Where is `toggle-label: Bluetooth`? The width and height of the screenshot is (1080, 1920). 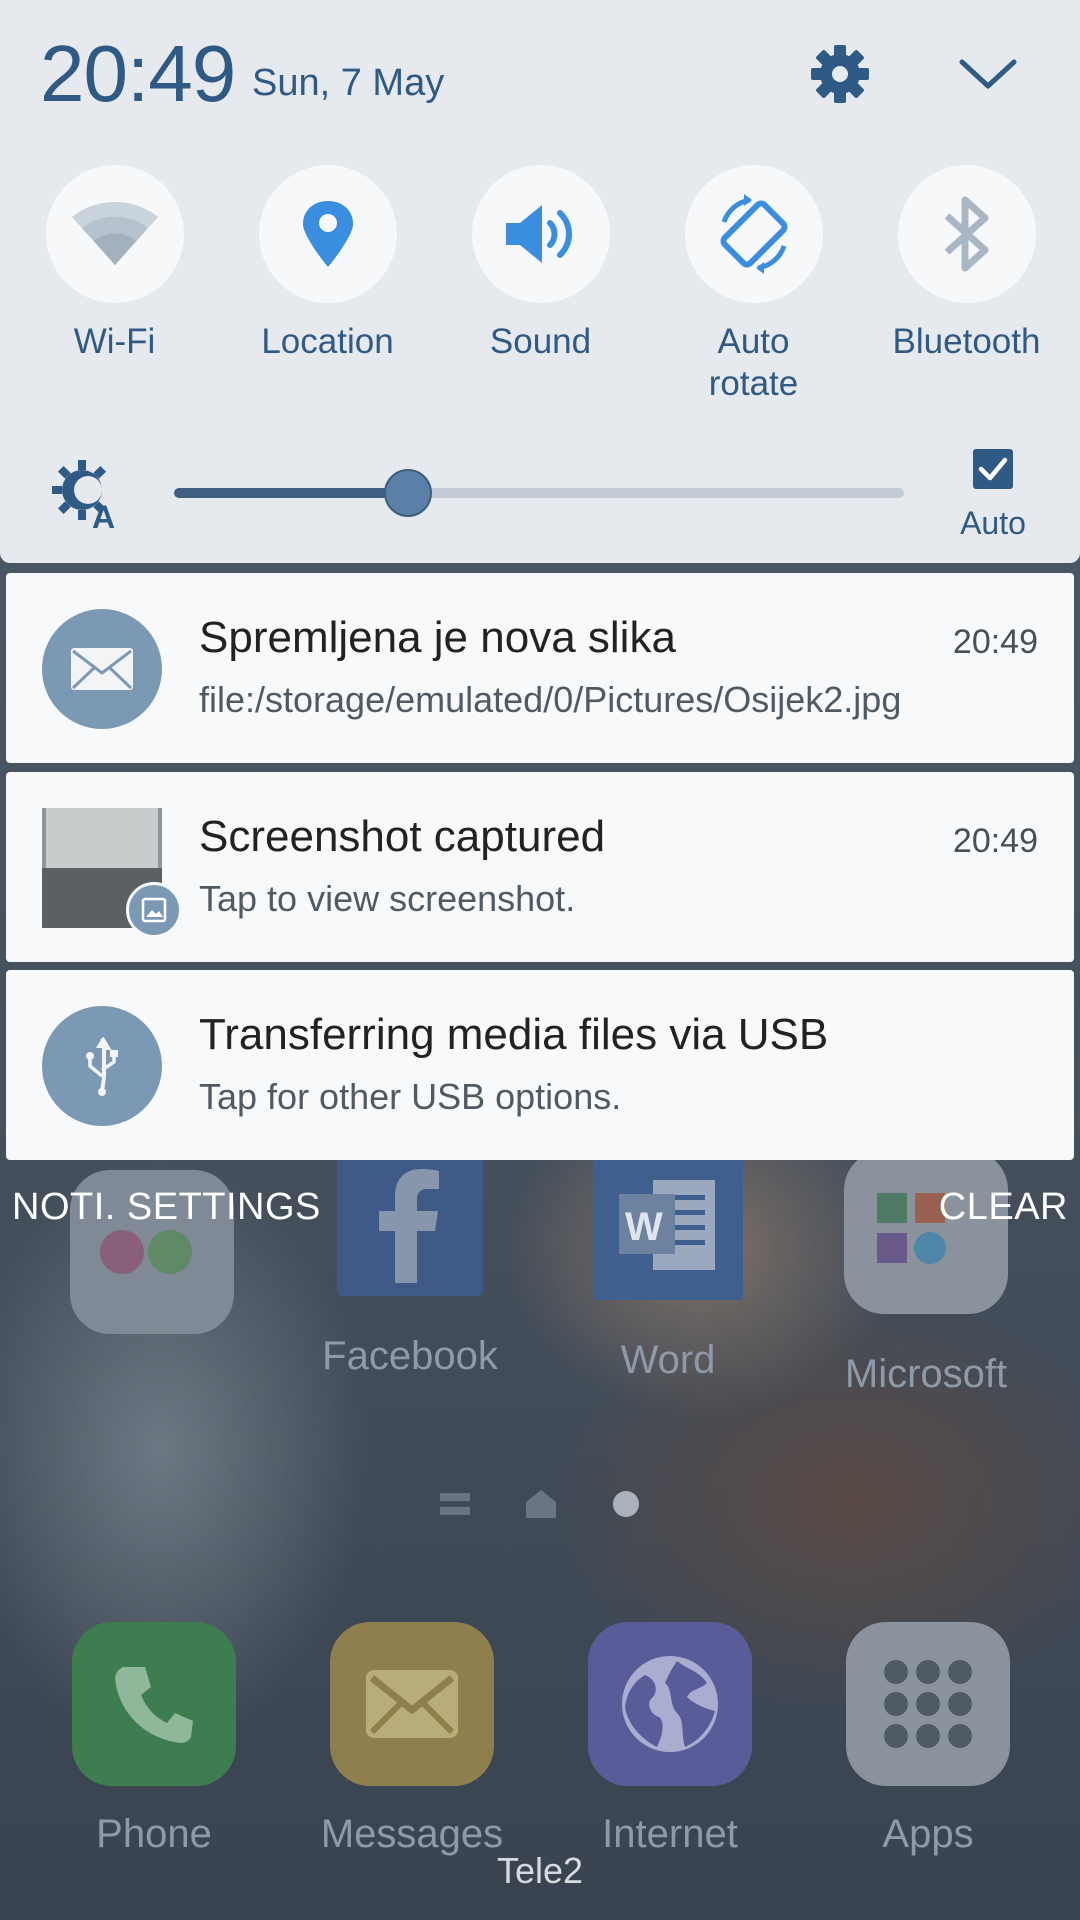
toggle-label: Bluetooth is located at coordinates (966, 341).